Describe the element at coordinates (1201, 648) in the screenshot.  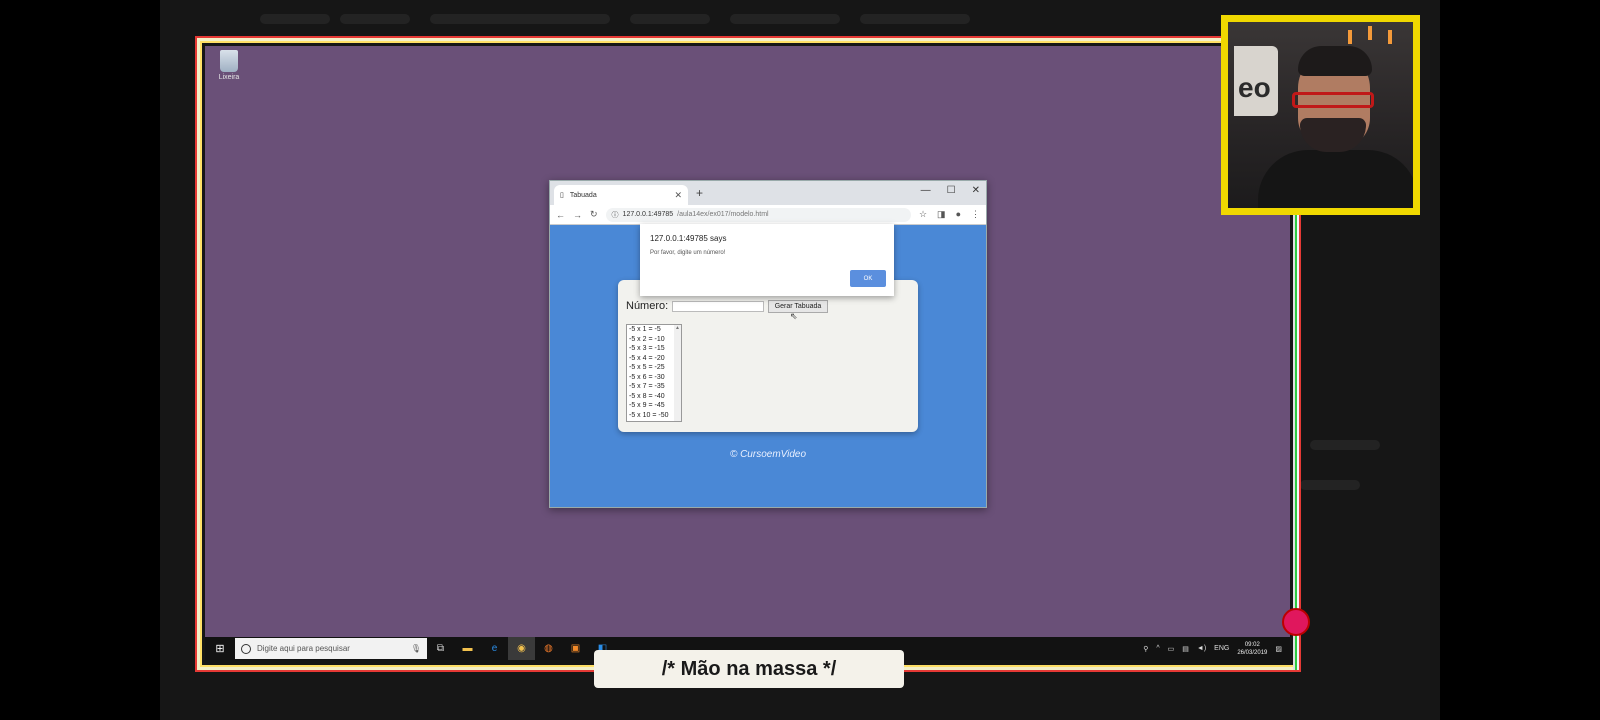
I see `volume-icon: ◄)` at that location.